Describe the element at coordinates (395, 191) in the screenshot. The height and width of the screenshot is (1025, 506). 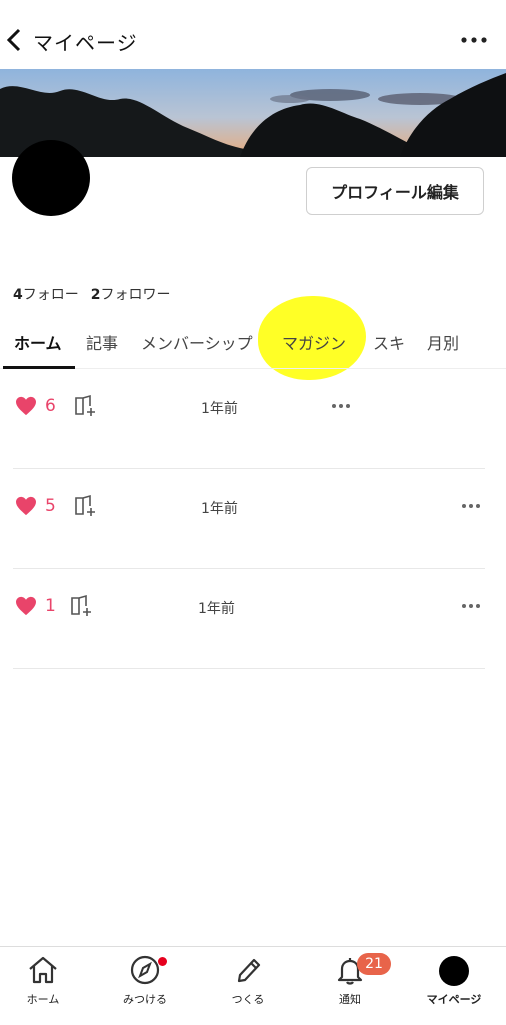
I see `edit-profile-button: プロフィール編集` at that location.